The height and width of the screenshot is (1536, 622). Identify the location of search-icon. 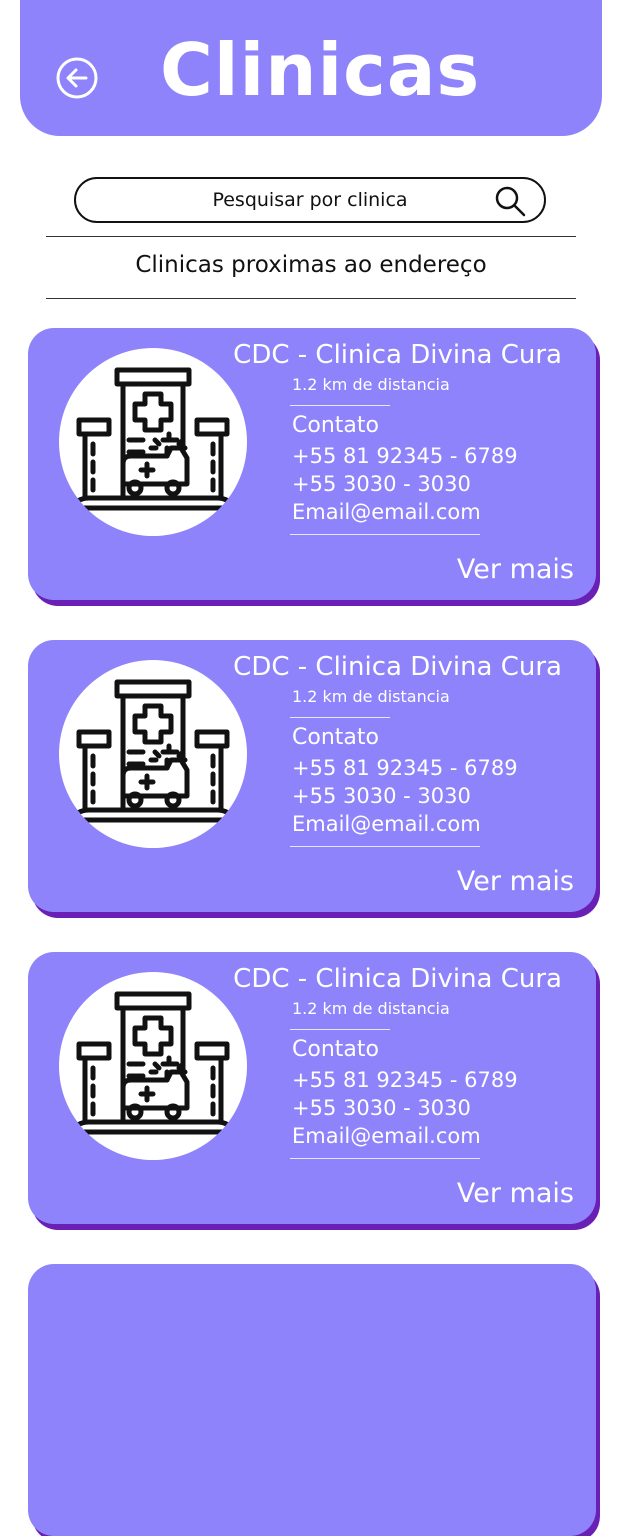
(510, 201).